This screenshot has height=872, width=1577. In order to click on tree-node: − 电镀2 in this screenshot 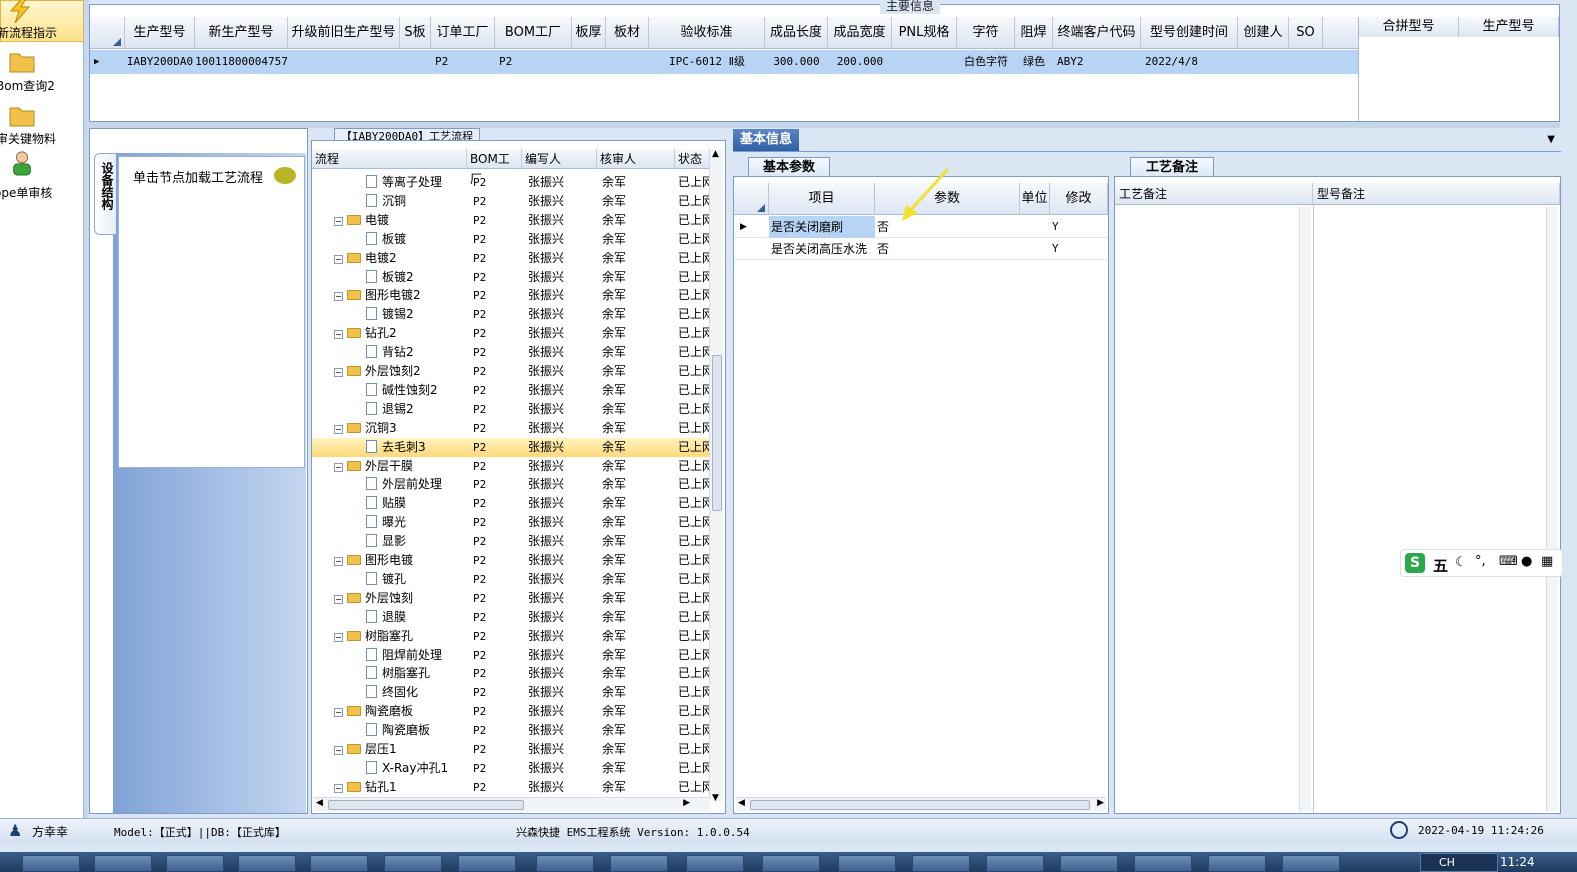, I will do `click(365, 258)`.